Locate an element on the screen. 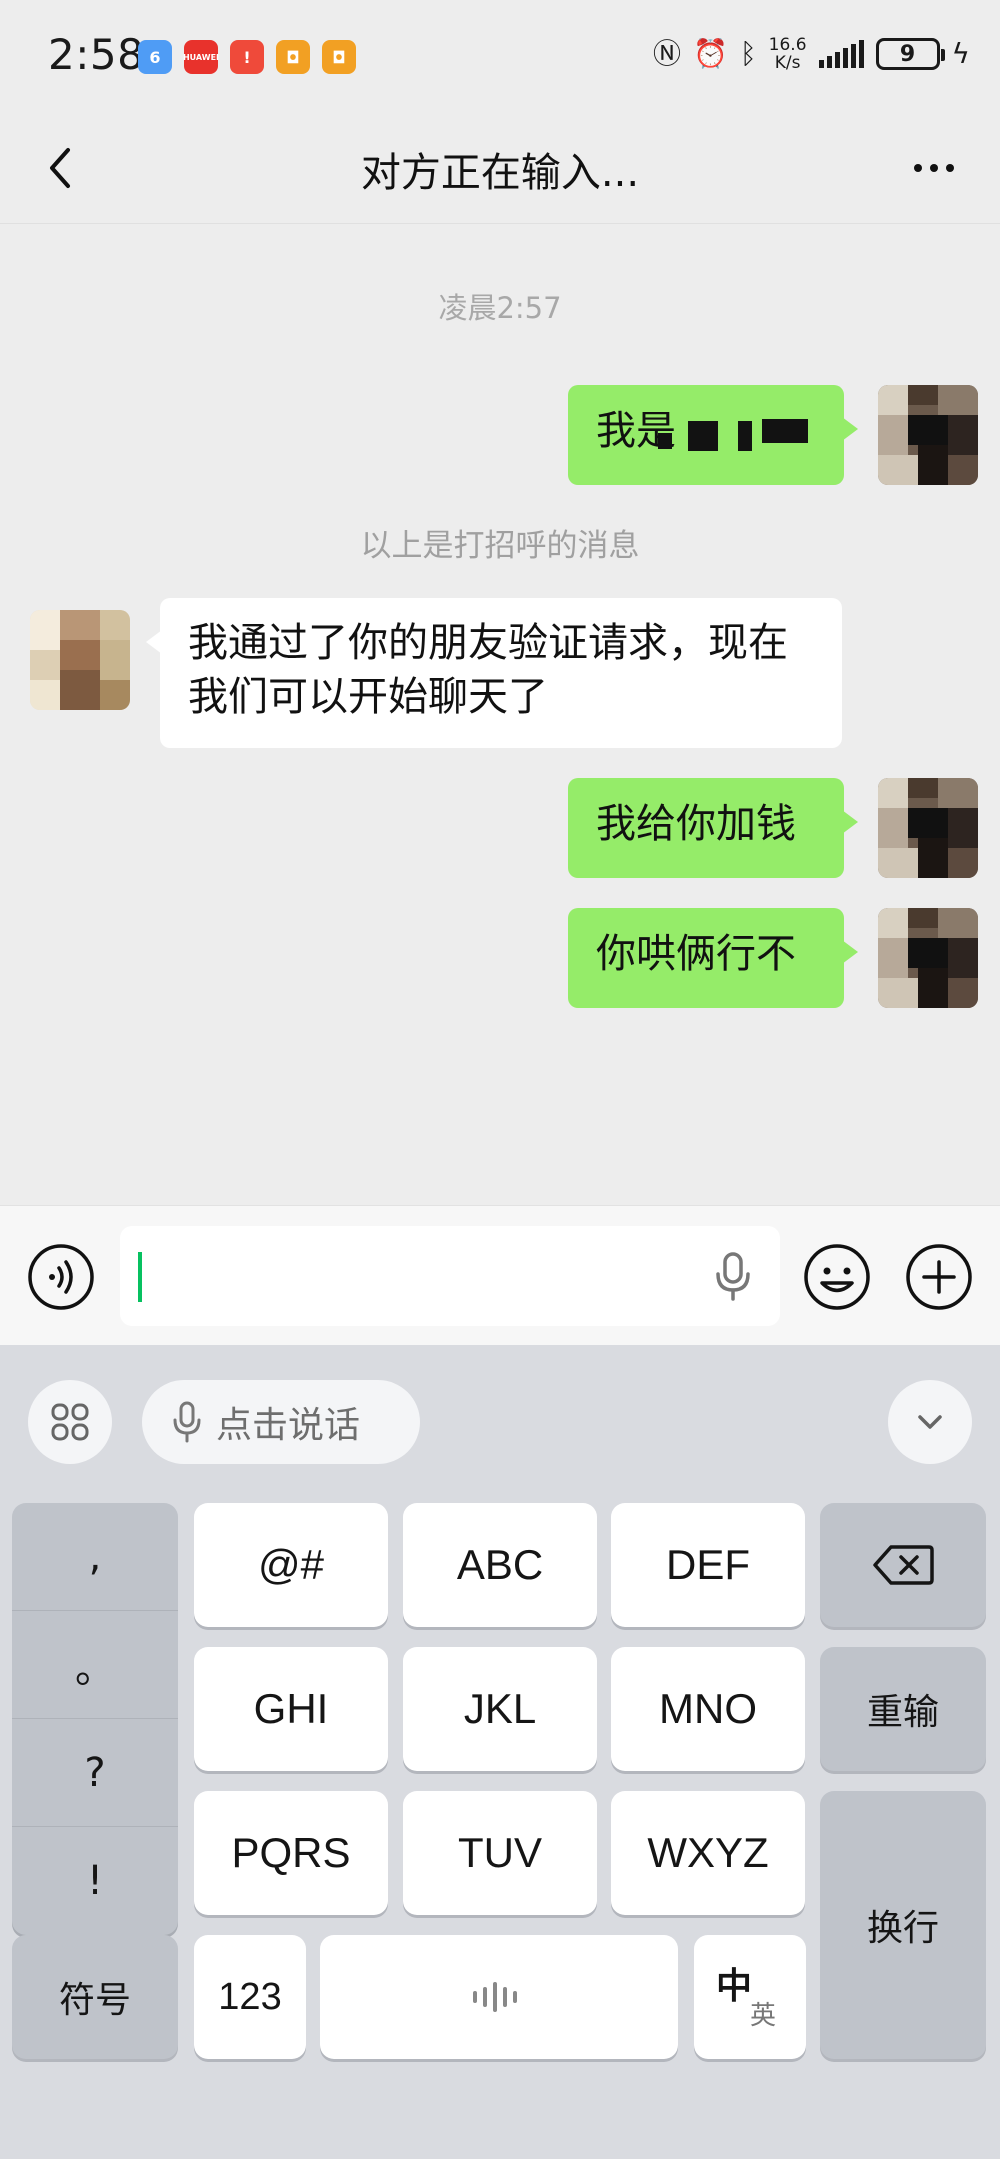  signal-icon is located at coordinates (841, 54).